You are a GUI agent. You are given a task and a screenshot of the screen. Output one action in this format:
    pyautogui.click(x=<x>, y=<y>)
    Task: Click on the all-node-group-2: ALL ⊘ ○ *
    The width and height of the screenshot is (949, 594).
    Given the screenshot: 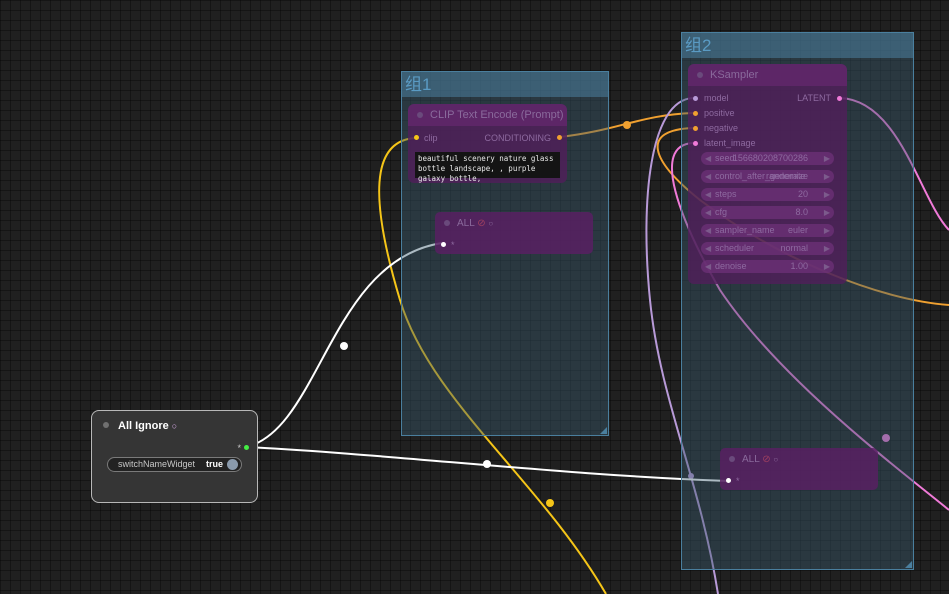 What is the action you would take?
    pyautogui.click(x=799, y=469)
    